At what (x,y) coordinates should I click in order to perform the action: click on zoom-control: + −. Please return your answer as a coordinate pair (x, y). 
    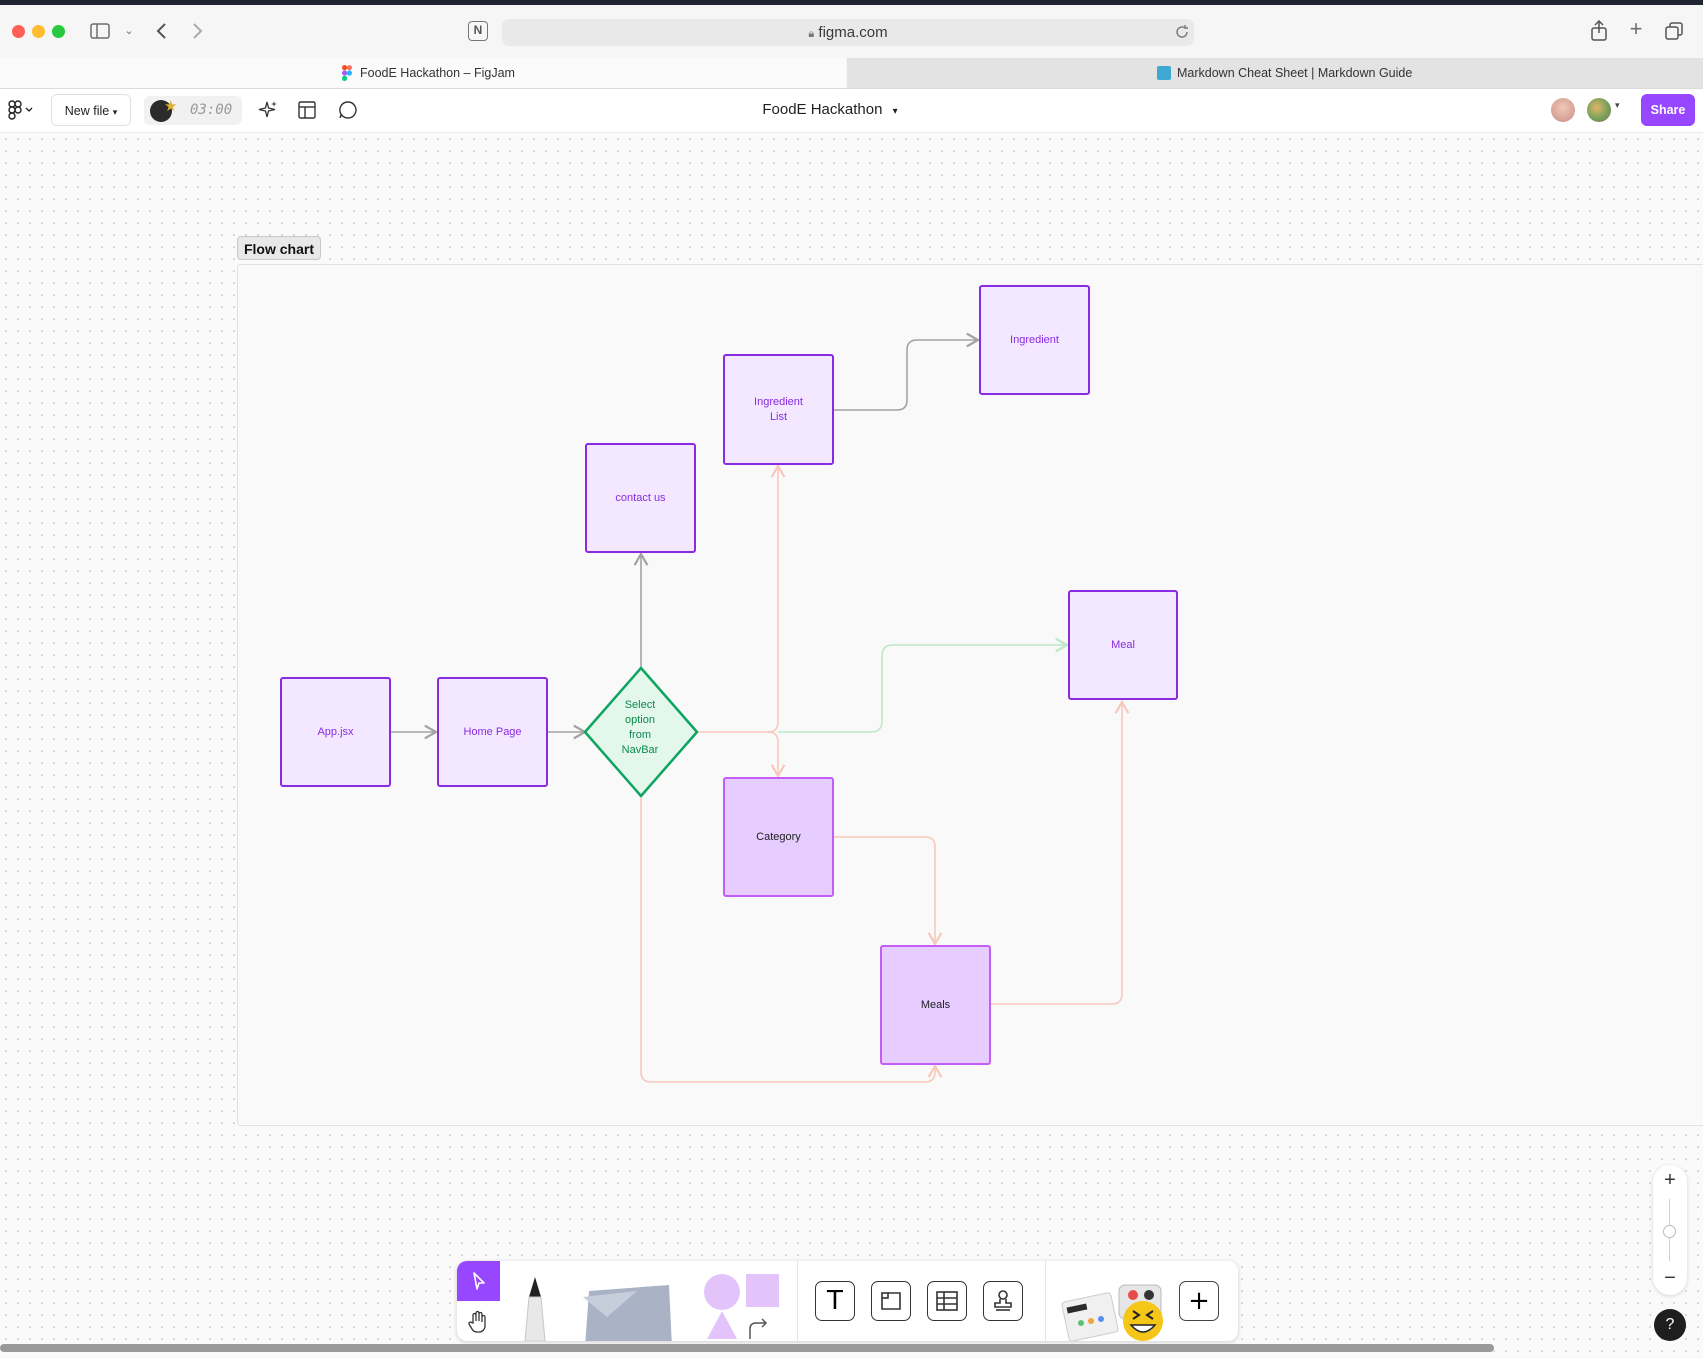
    Looking at the image, I should click on (1670, 1230).